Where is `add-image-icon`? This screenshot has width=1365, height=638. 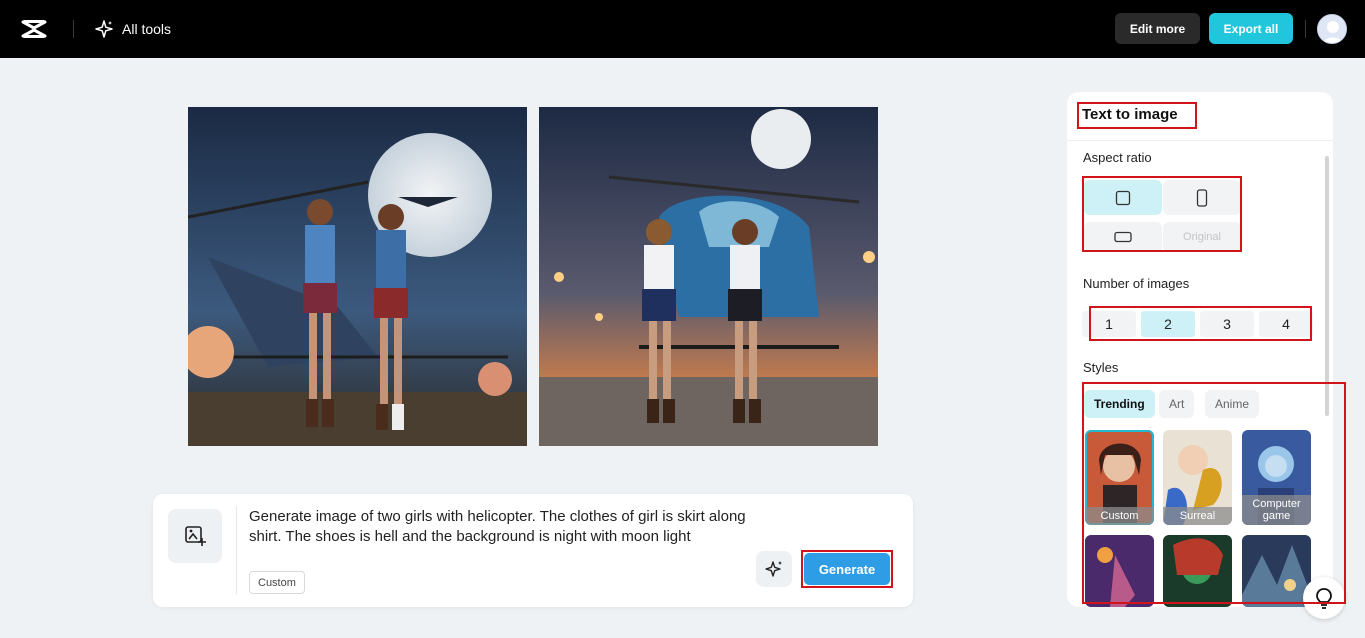 add-image-icon is located at coordinates (195, 536).